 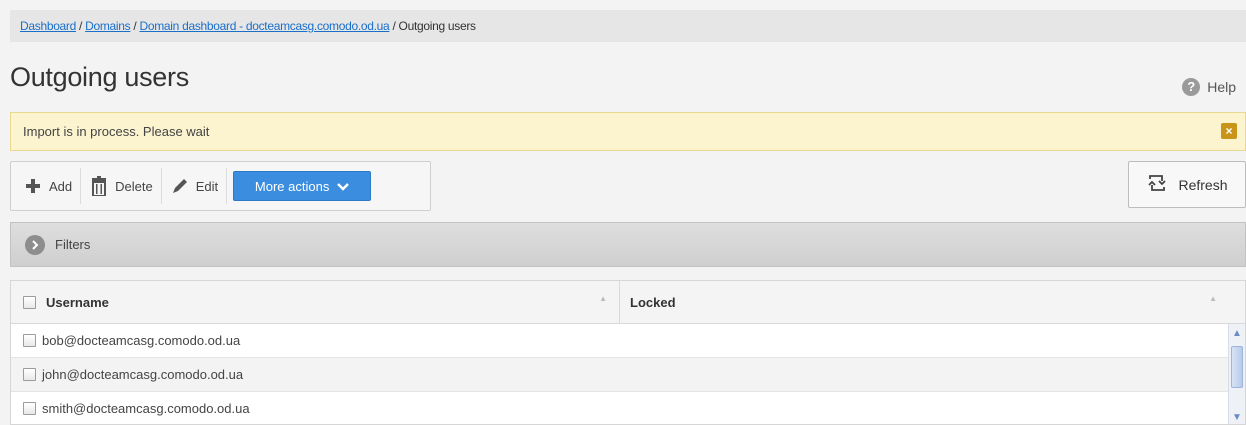 What do you see at coordinates (77, 302) in the screenshot?
I see `column-label-username: Username` at bounding box center [77, 302].